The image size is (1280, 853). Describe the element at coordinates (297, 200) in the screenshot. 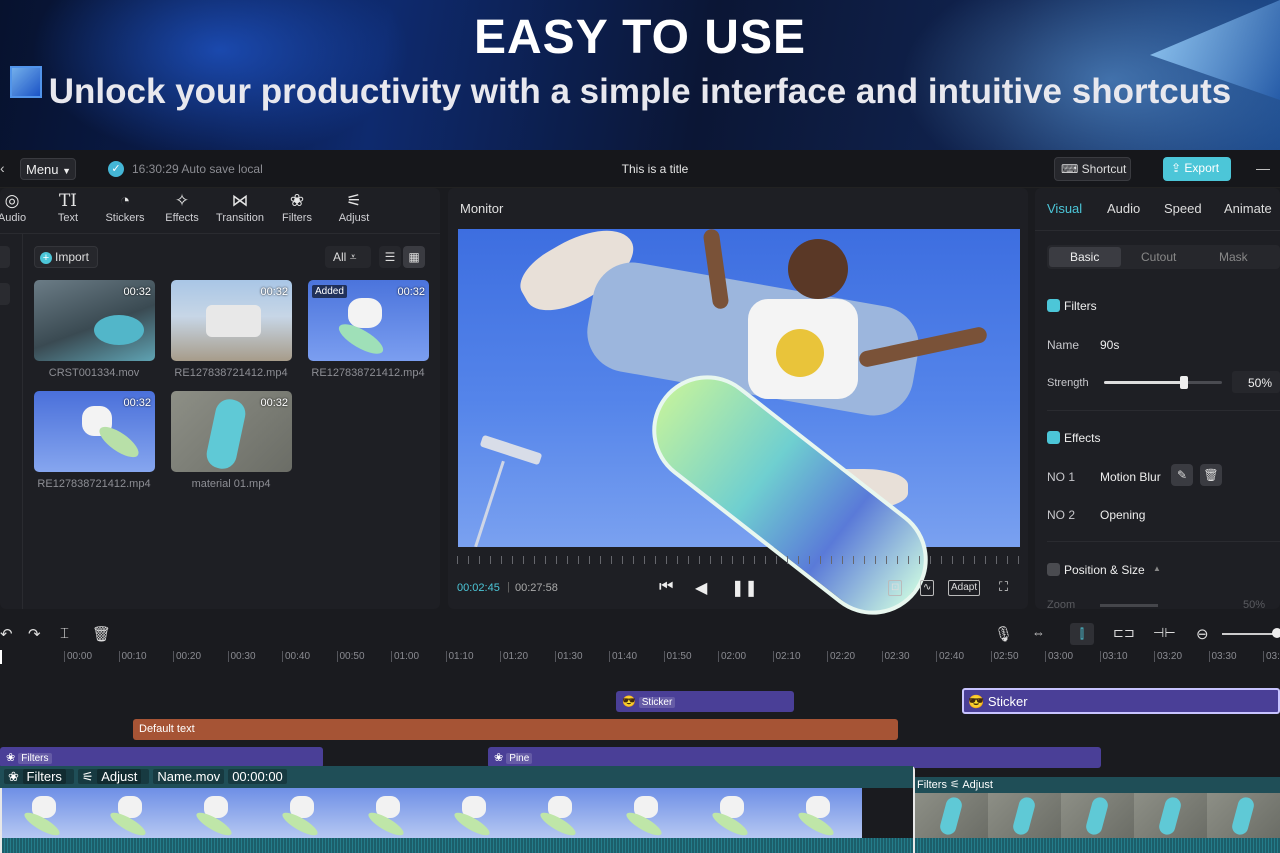

I see `filters-icon: ❀` at that location.